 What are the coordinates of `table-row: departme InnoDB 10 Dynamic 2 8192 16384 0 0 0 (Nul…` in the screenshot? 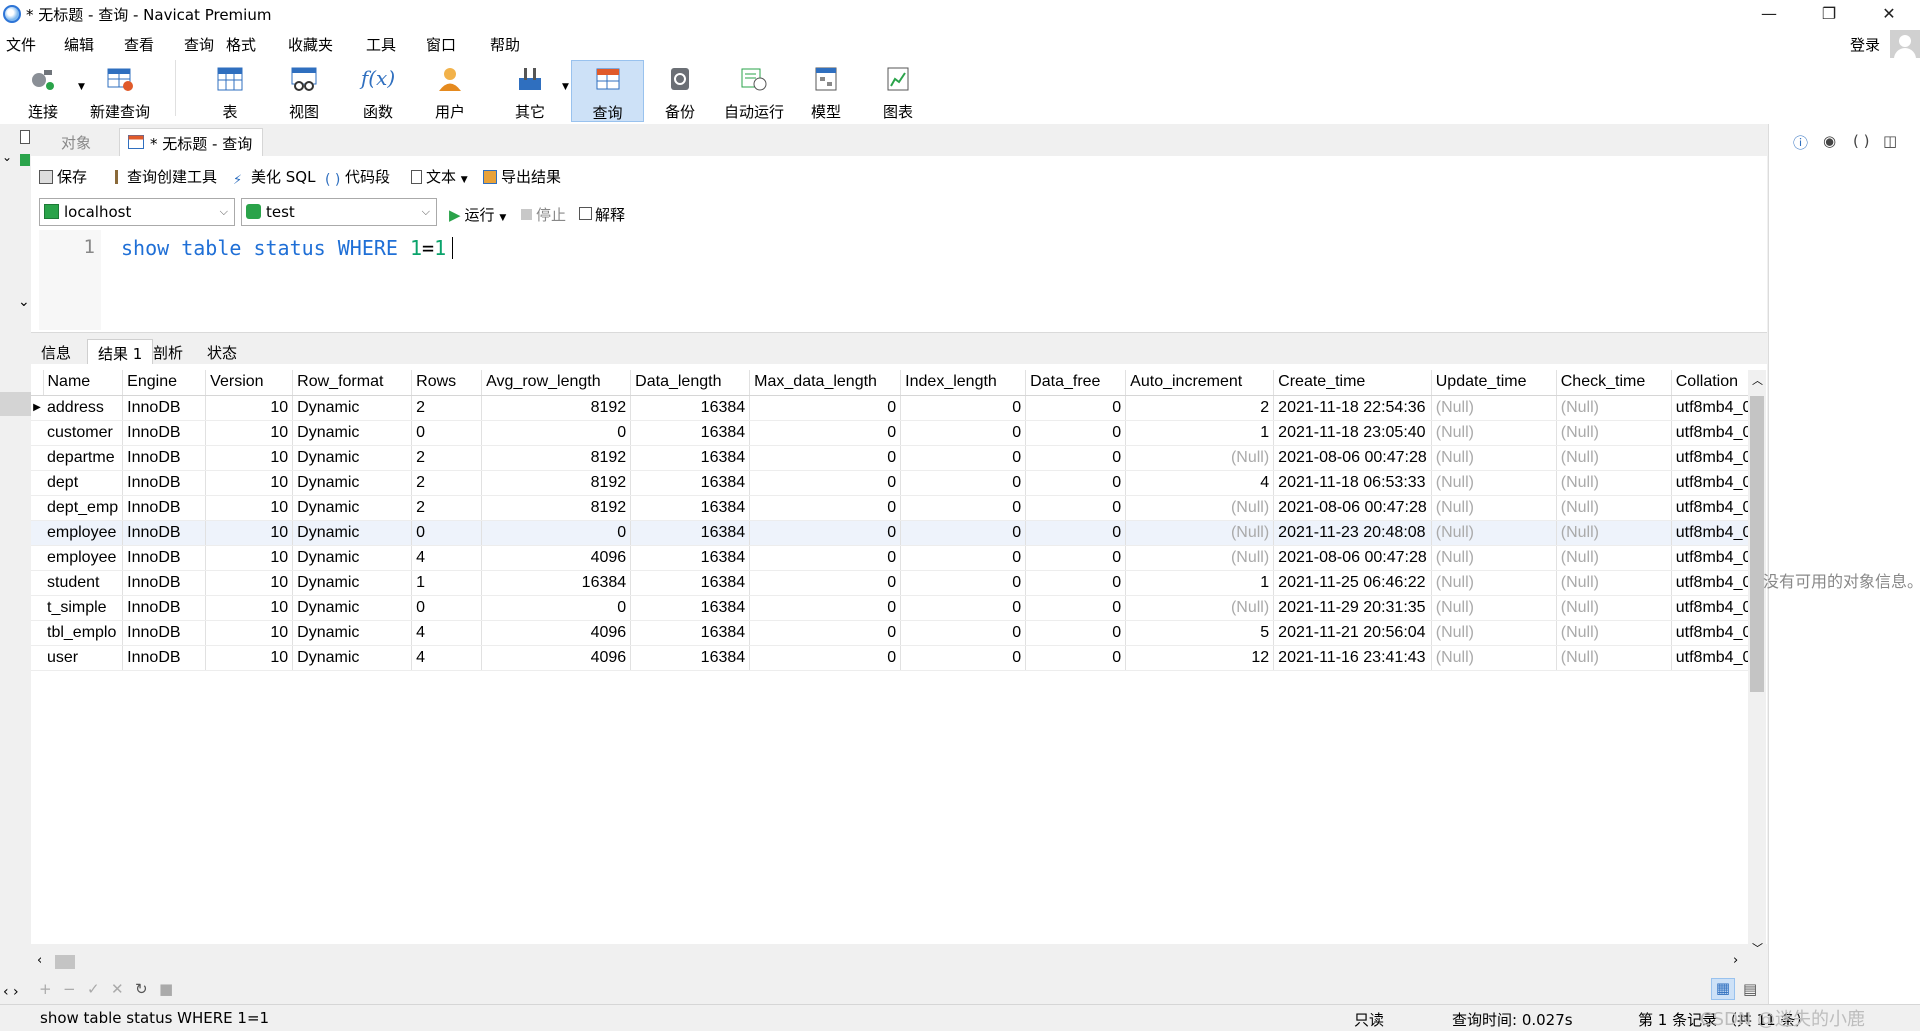 It's located at (898, 458).